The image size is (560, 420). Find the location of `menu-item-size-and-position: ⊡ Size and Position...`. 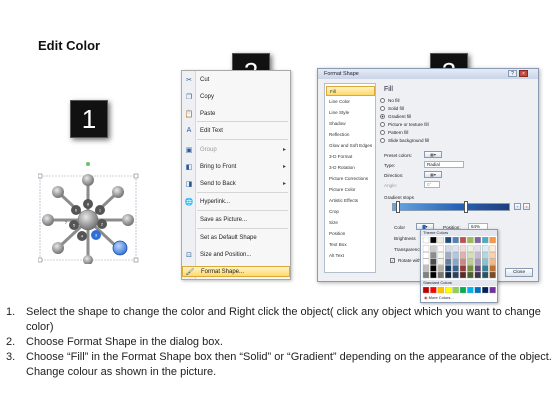

menu-item-size-and-position: ⊡ Size and Position... is located at coordinates (236, 254).